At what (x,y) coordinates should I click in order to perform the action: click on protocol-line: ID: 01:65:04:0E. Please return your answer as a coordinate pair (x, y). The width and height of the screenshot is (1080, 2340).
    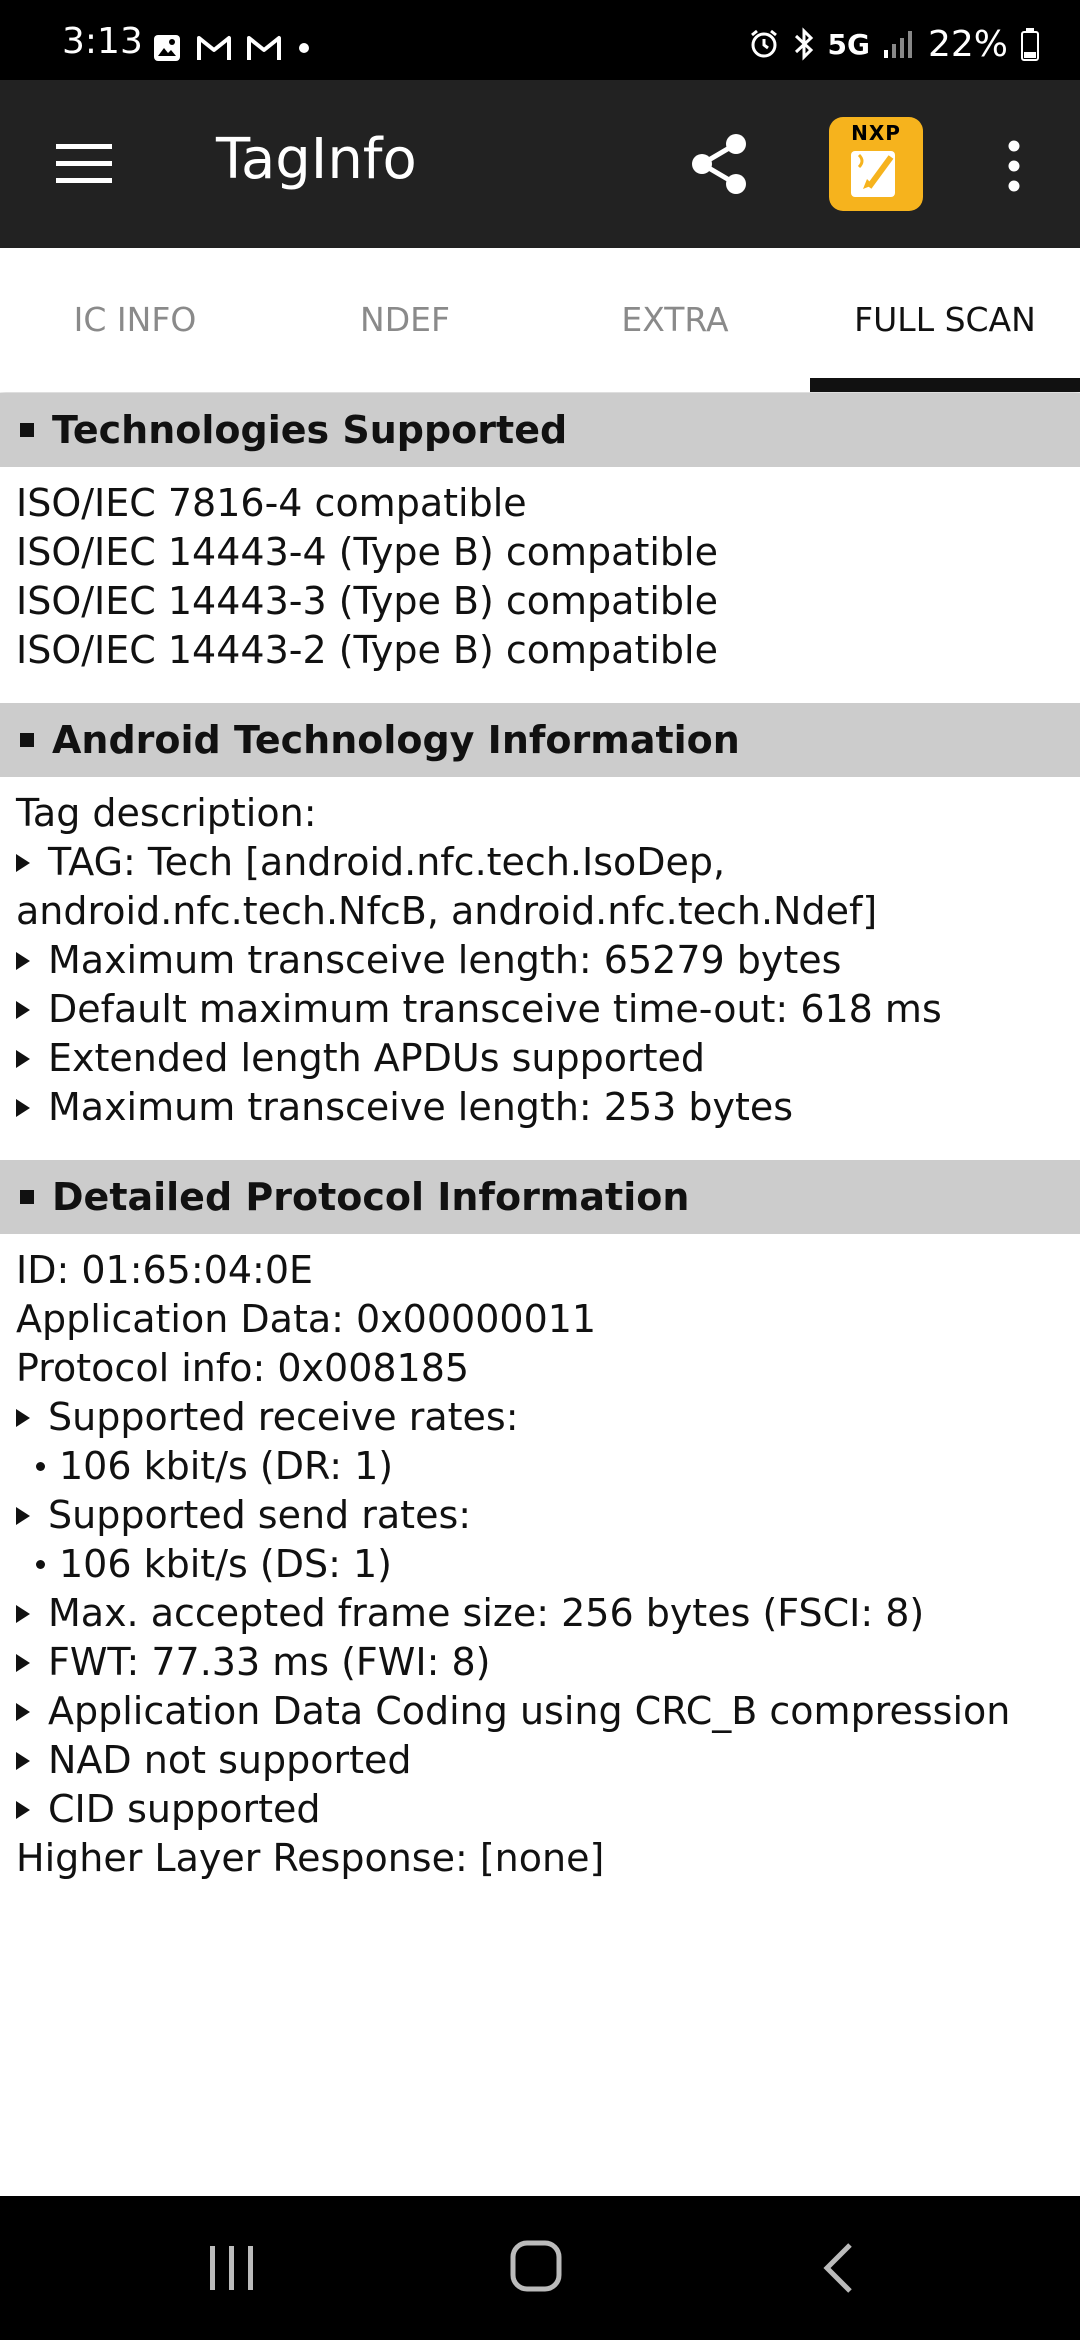
    Looking at the image, I should click on (165, 1270).